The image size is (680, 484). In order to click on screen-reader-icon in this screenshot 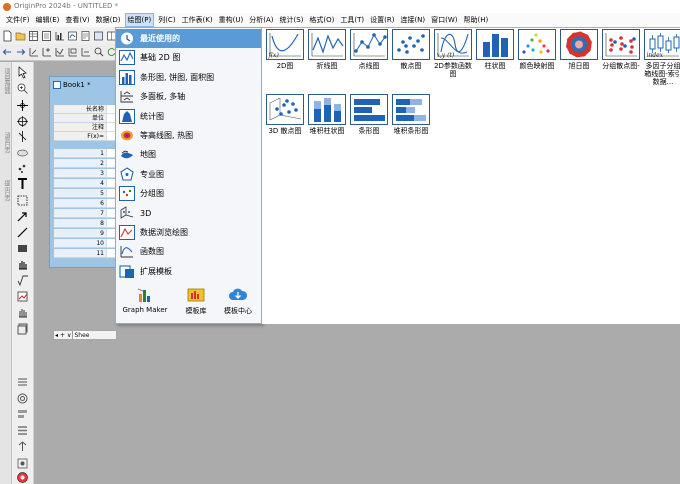, I will do `click(22, 121)`.